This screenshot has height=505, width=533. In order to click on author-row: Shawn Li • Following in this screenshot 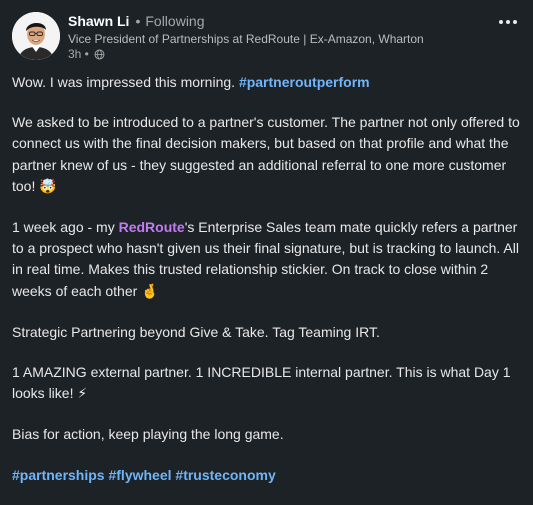, I will do `click(280, 21)`.